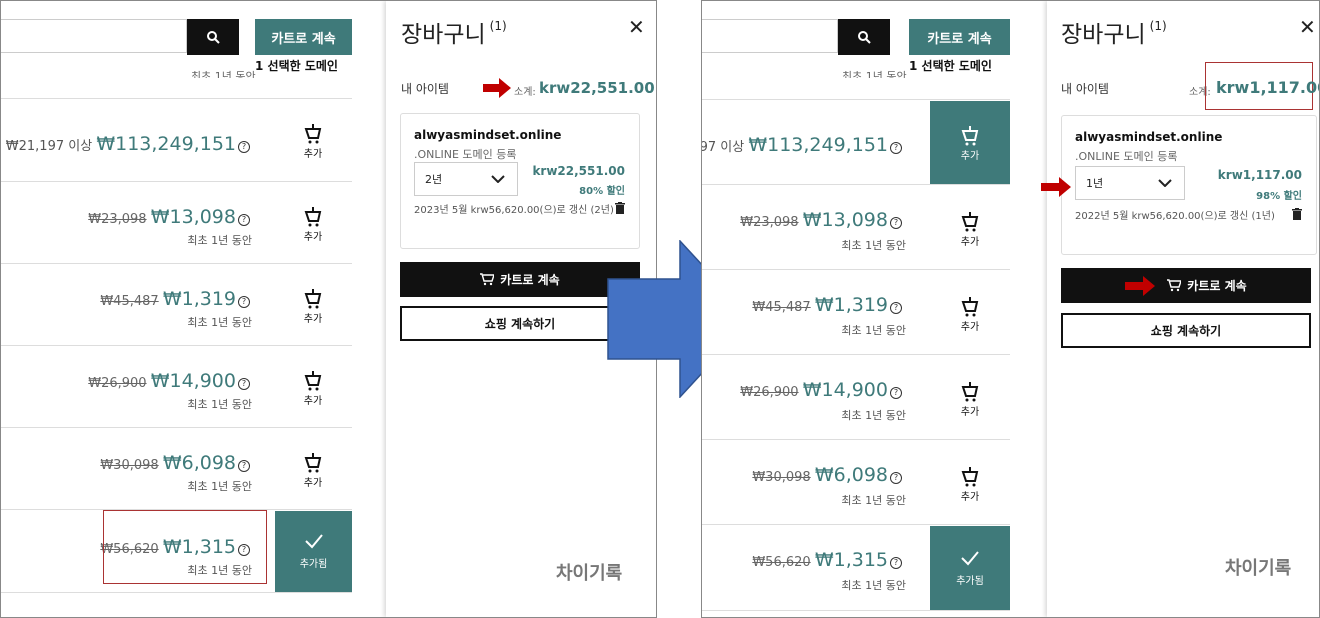  Describe the element at coordinates (125, 144) in the screenshot. I see `price: 연 ₩21,197 이상 ₩113,249,151?` at that location.